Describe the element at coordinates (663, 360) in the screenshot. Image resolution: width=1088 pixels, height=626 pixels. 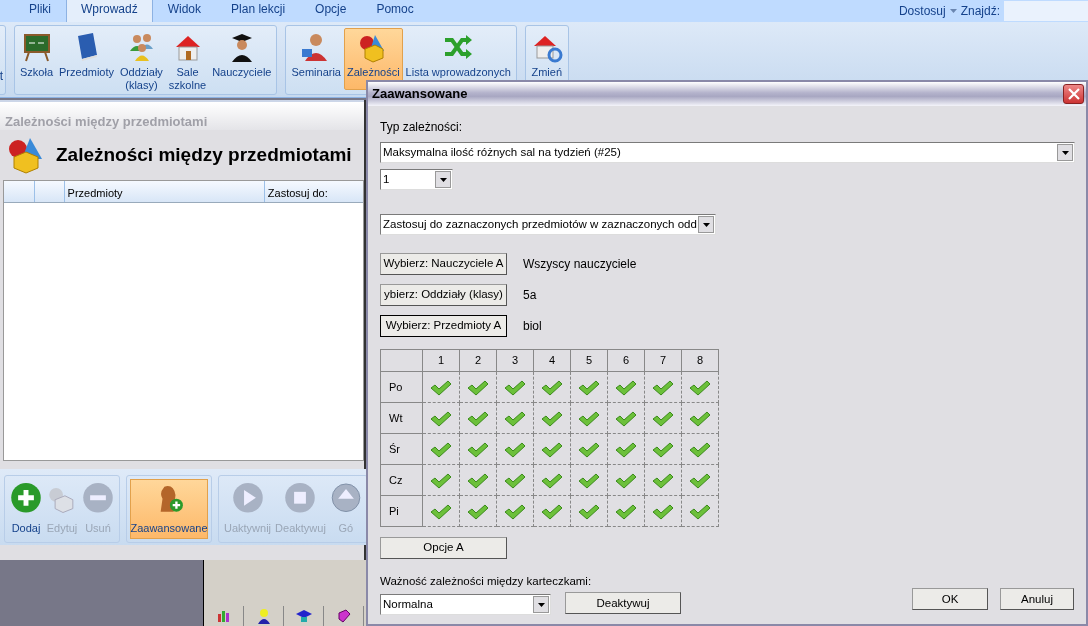
I see `column-header: 7` at that location.